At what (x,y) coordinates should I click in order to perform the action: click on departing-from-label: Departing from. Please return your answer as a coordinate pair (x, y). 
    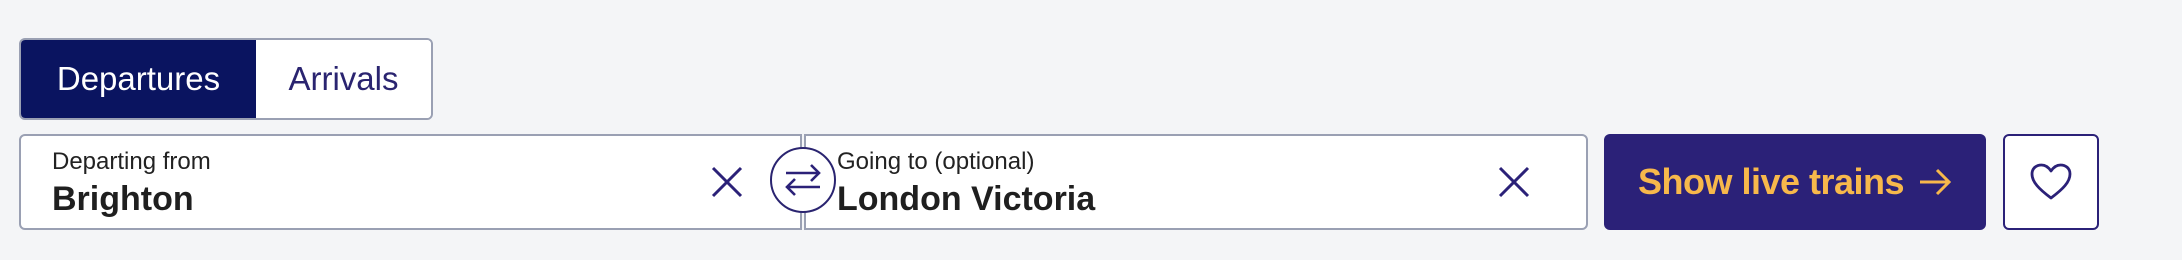
    Looking at the image, I should click on (131, 161).